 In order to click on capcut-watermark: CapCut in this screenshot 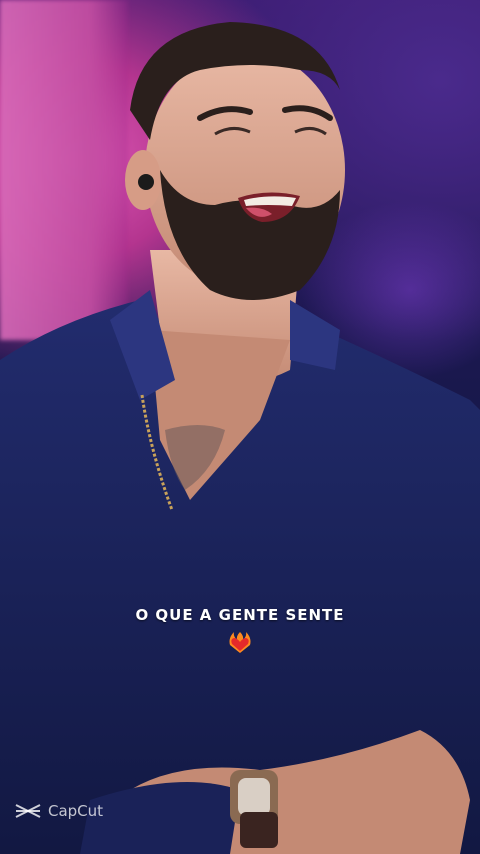, I will do `click(58, 811)`.